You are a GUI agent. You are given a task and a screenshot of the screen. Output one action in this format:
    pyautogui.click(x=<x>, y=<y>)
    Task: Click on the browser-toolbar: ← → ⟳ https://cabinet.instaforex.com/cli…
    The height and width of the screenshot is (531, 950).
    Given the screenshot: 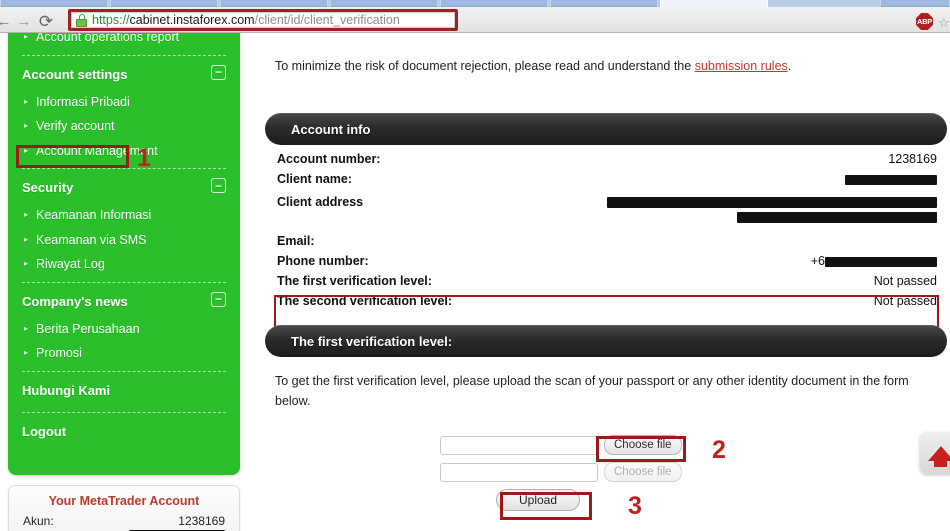 What is the action you would take?
    pyautogui.click(x=475, y=20)
    